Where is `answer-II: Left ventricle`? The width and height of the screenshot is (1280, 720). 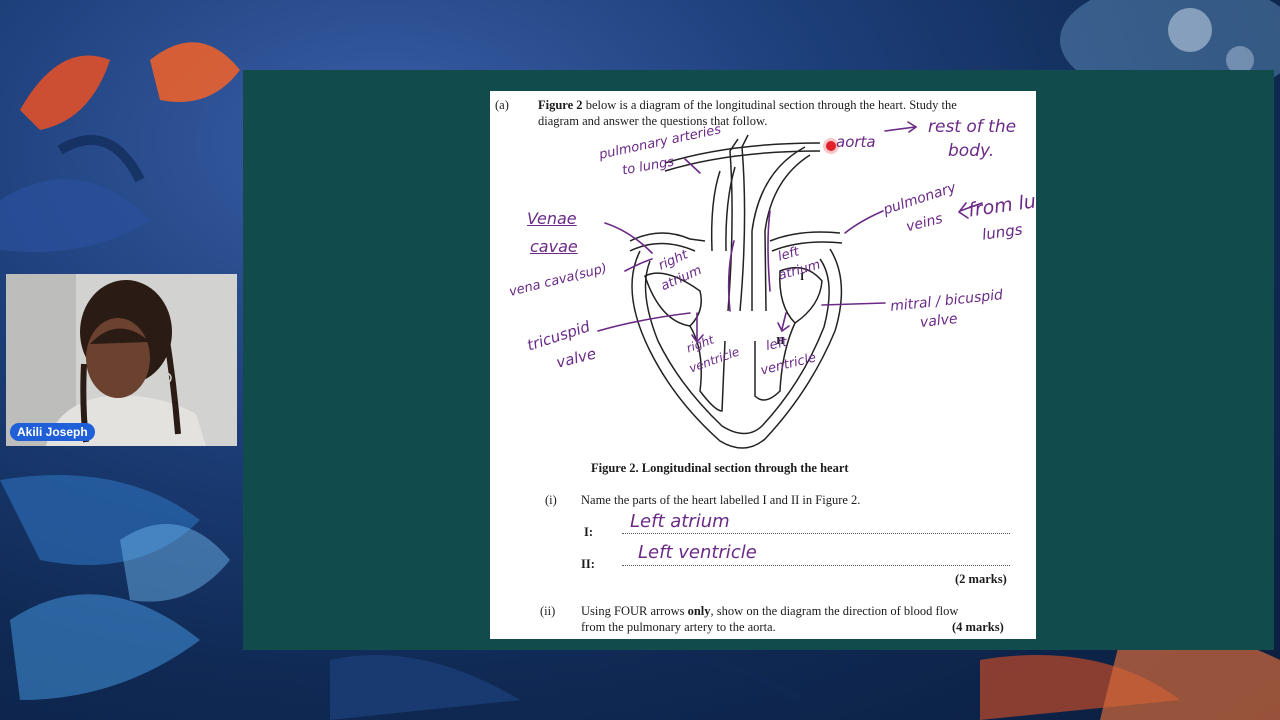 answer-II: Left ventricle is located at coordinates (697, 552).